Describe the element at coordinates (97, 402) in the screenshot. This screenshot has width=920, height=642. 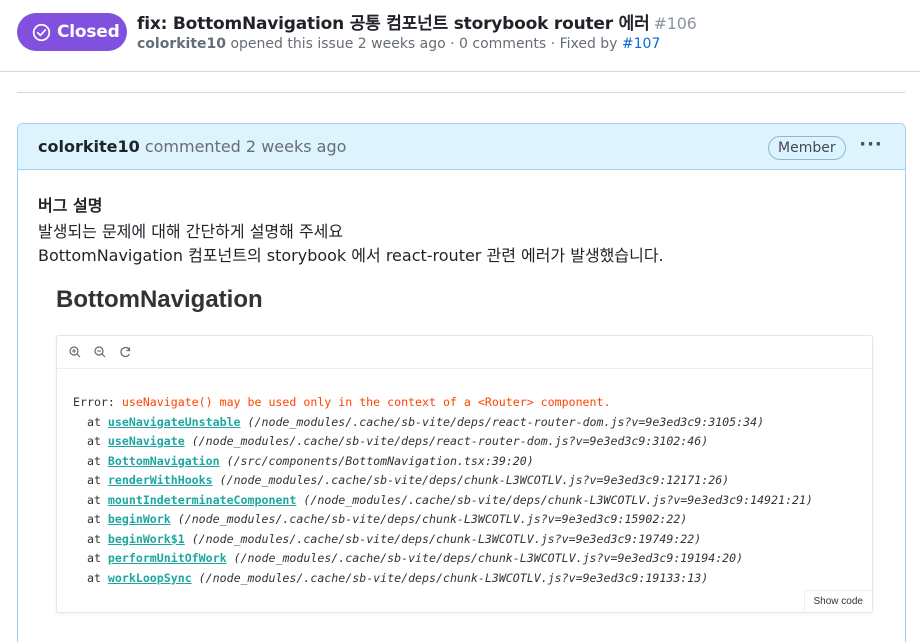
I see `error-prefix: Error:` at that location.